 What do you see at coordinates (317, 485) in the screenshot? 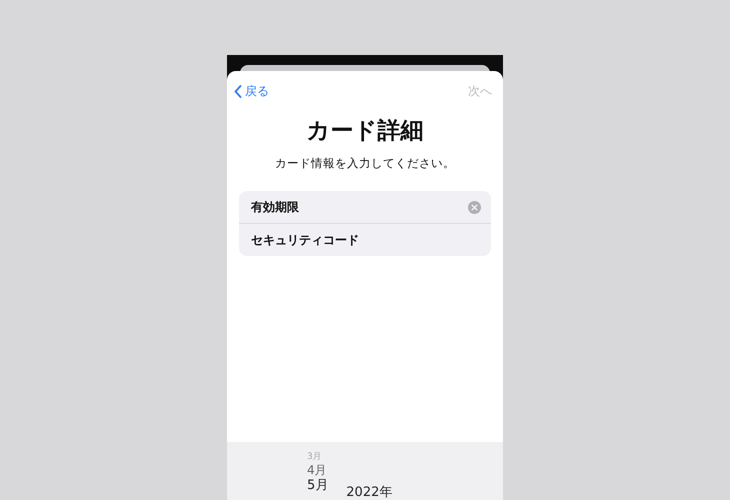
I see `month-option: 5月` at bounding box center [317, 485].